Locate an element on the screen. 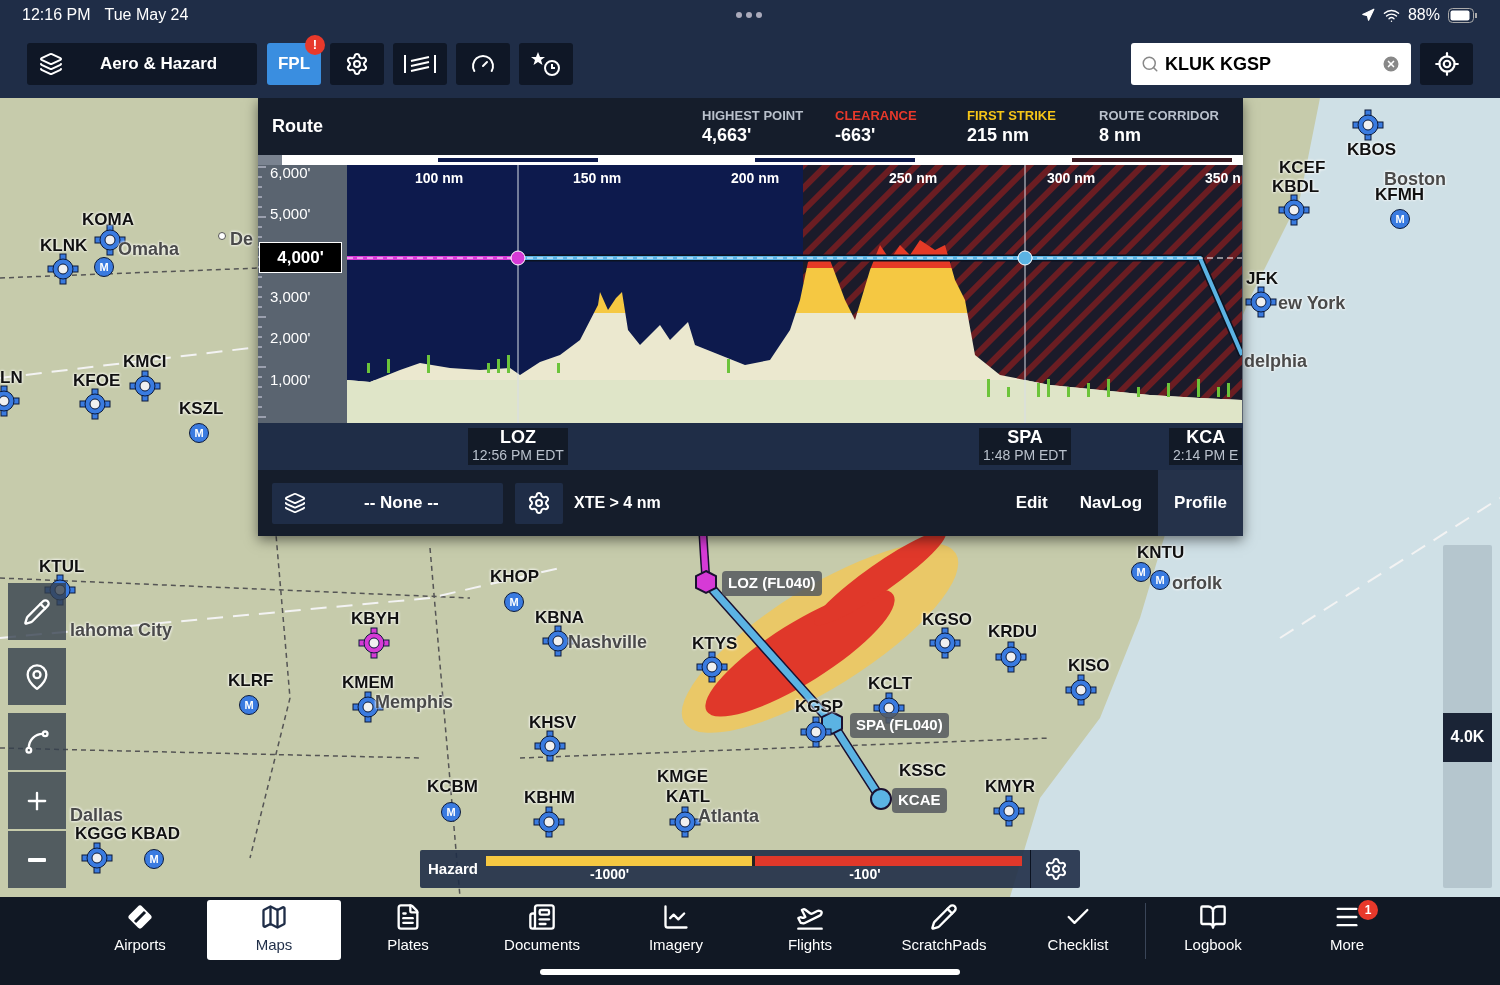 Image resolution: width=1500 pixels, height=985 pixels. tab-bar-item: More 1 is located at coordinates (1347, 930).